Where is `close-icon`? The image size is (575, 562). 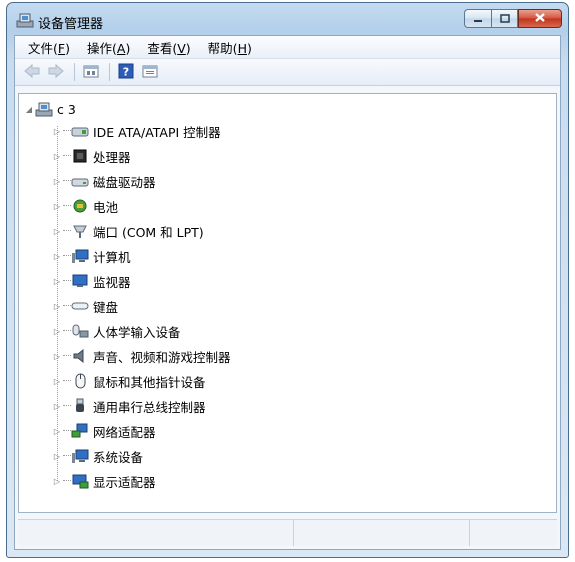 close-icon is located at coordinates (540, 19).